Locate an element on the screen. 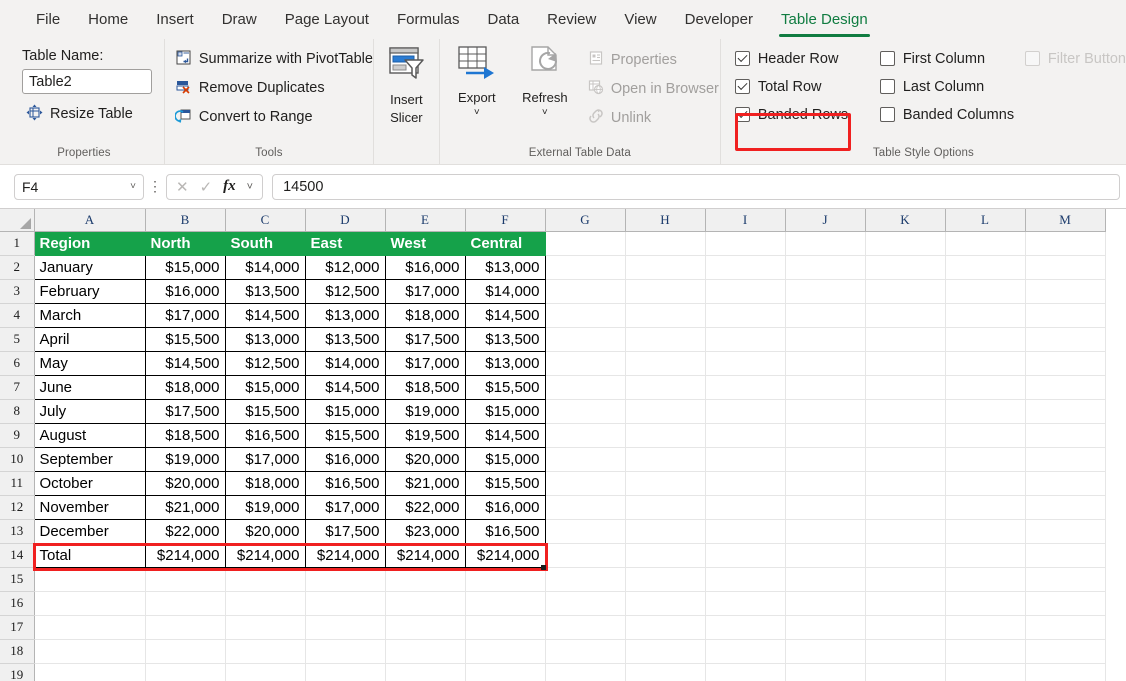 The height and width of the screenshot is (681, 1126). ribbon-tab-insert: Insert is located at coordinates (175, 19).